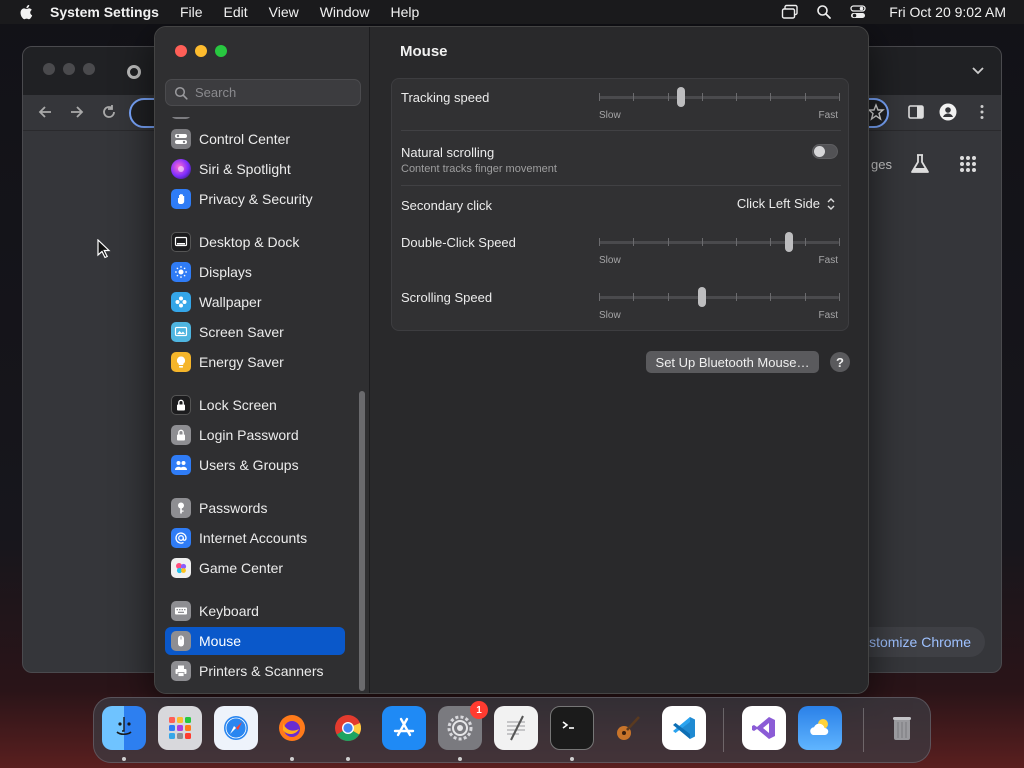 The height and width of the screenshot is (768, 1024). I want to click on back-arrow-icon, so click(45, 112).